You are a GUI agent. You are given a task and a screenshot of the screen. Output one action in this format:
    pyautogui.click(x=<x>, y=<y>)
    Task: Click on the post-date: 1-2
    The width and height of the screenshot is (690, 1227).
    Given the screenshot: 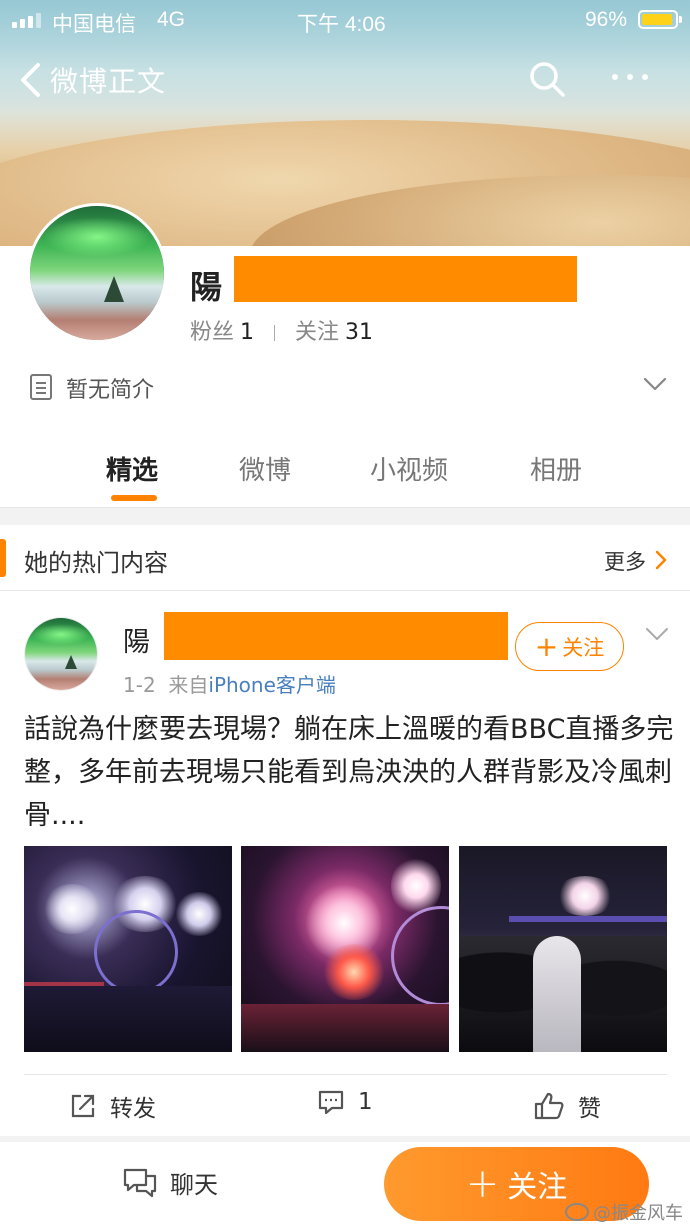 What is the action you would take?
    pyautogui.click(x=139, y=685)
    